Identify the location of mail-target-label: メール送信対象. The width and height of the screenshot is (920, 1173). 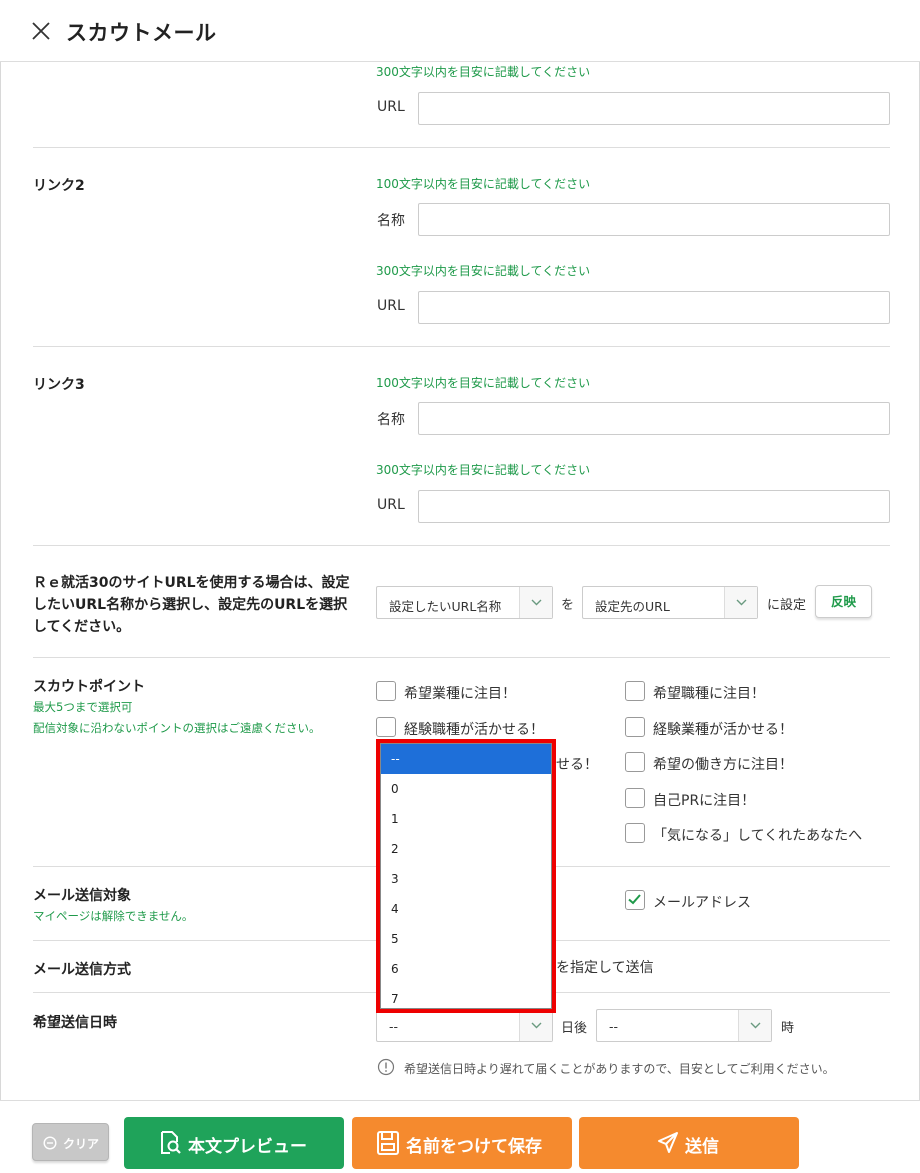
(82, 896).